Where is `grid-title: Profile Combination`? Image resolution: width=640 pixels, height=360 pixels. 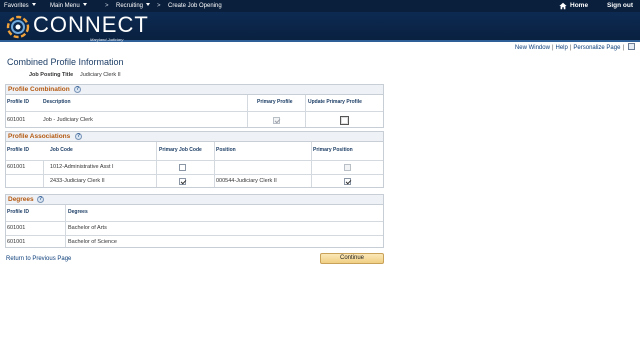 grid-title: Profile Combination is located at coordinates (39, 89).